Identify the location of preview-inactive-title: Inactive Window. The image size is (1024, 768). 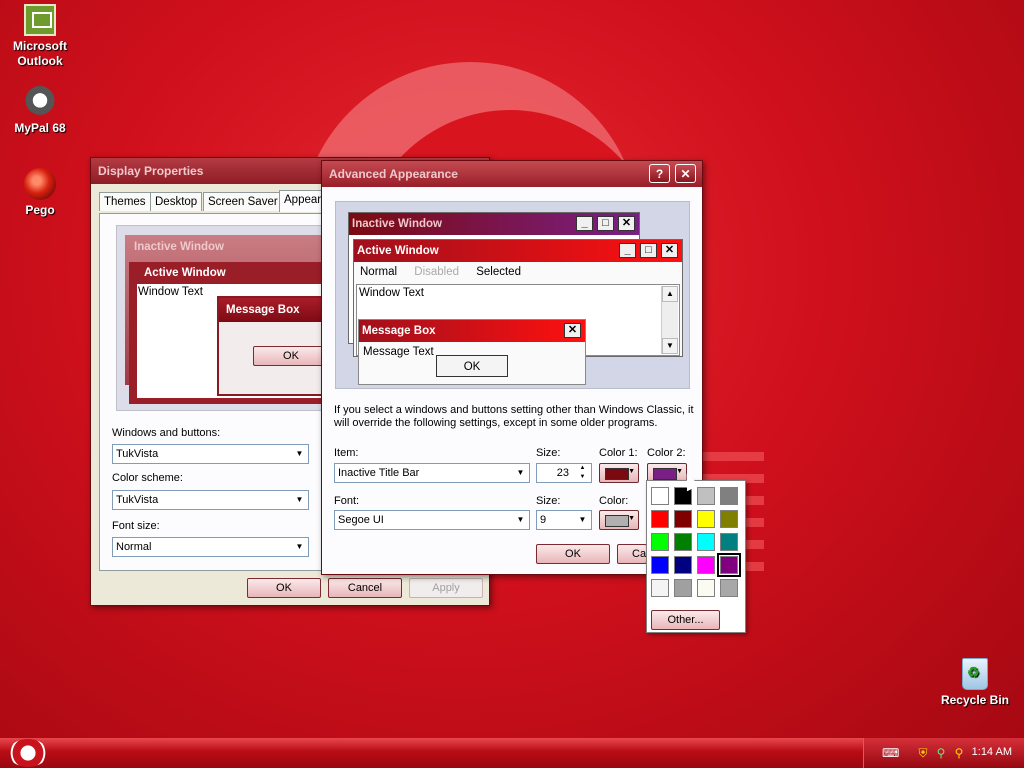
(397, 224).